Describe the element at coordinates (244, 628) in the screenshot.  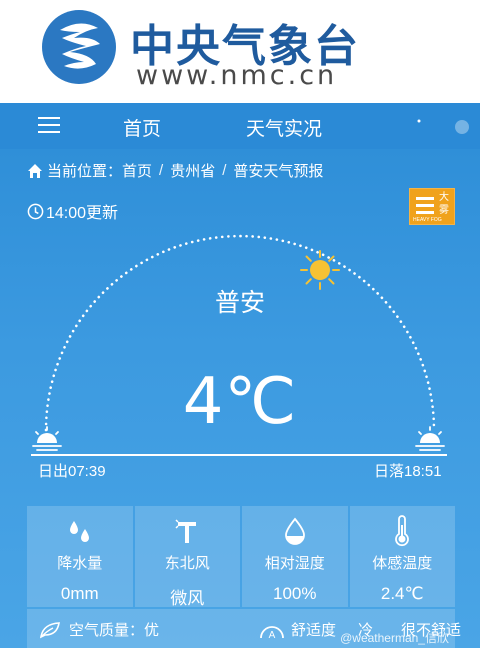
I see `bottom-info-bar: 空气质量：优 A 舒适度 冷 很不舒适 @weatherman_信欣` at that location.